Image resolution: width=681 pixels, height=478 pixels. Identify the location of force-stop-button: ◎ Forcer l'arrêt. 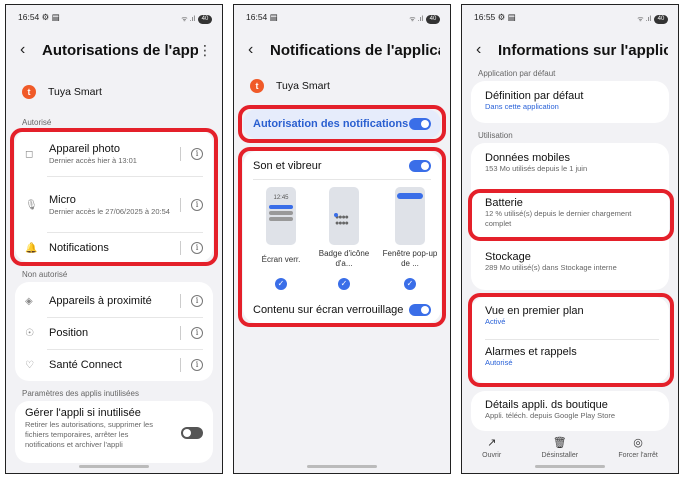
(637, 447).